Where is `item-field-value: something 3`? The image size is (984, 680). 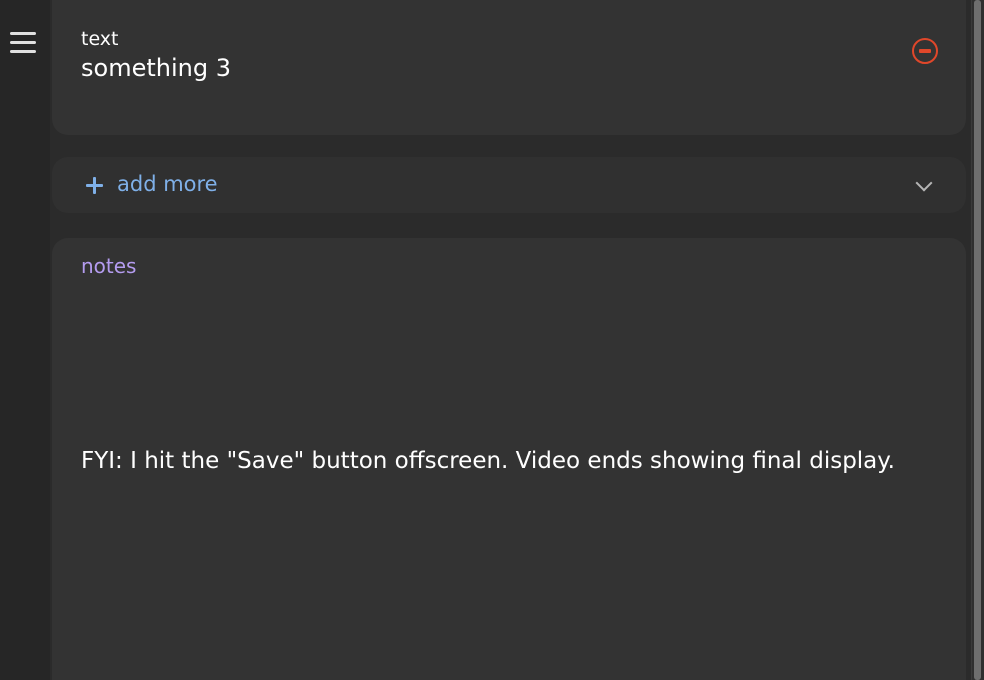 item-field-value: something 3 is located at coordinates (156, 68).